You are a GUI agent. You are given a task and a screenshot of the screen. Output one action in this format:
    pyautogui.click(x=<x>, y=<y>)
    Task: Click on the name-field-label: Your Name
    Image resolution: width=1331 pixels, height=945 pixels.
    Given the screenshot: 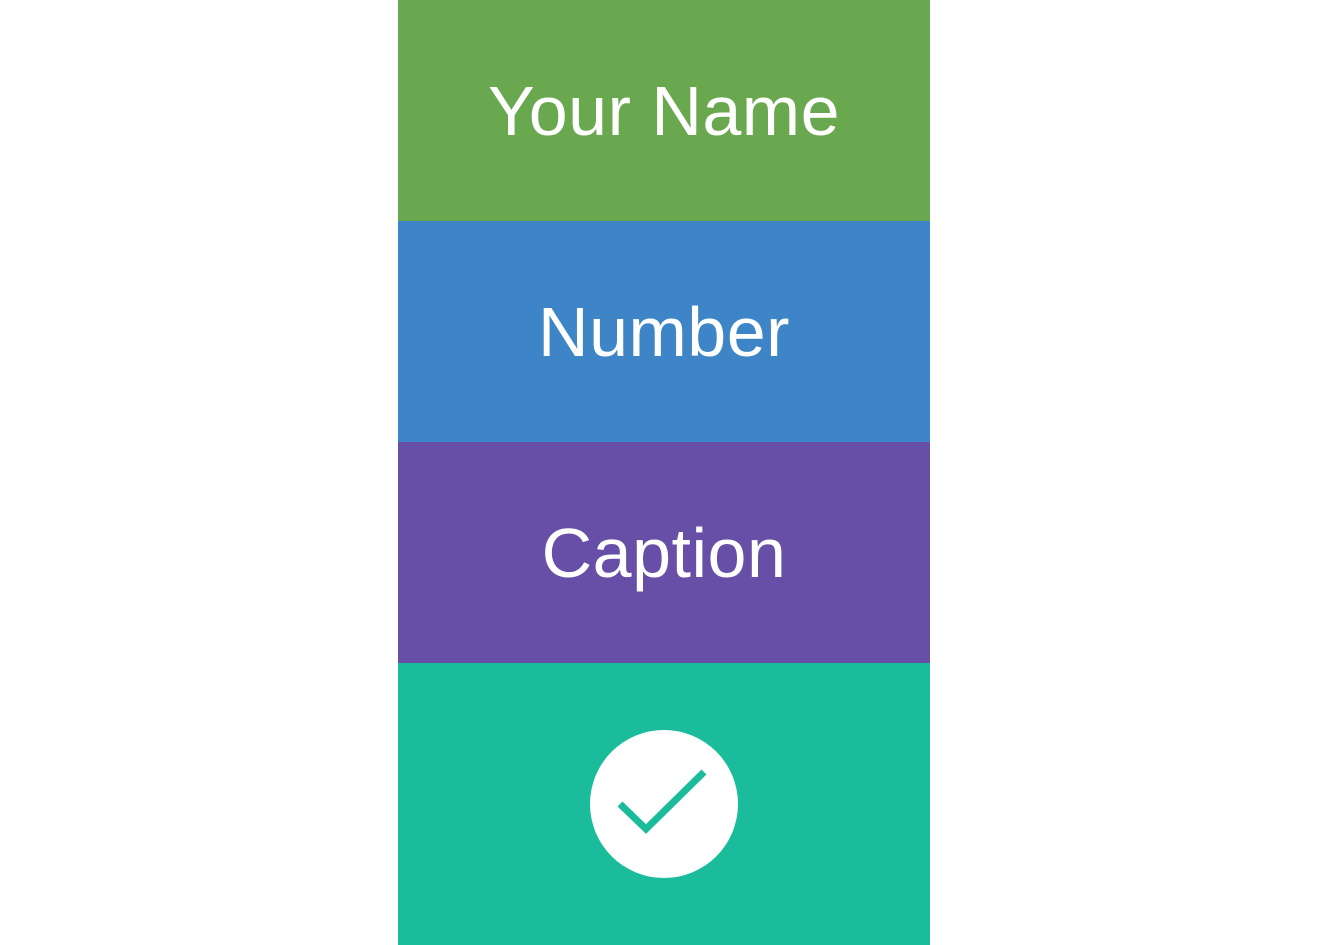 What is the action you would take?
    pyautogui.click(x=664, y=110)
    